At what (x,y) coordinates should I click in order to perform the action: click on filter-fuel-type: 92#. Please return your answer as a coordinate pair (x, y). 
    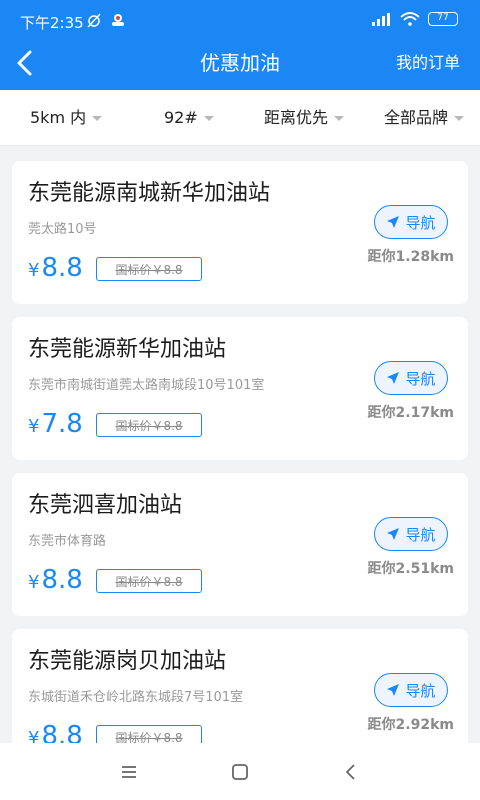
    Looking at the image, I should click on (189, 118).